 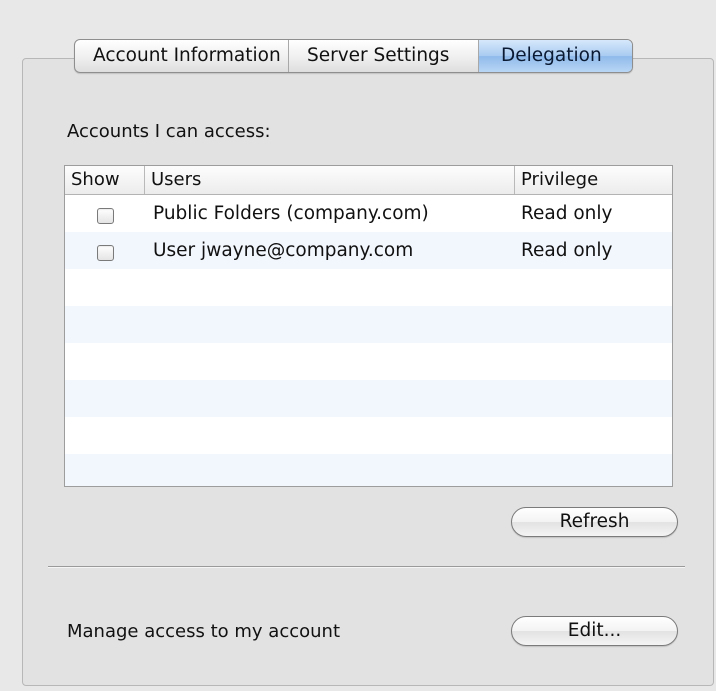 What do you see at coordinates (593, 180) in the screenshot?
I see `column-header-privilege: Privilege` at bounding box center [593, 180].